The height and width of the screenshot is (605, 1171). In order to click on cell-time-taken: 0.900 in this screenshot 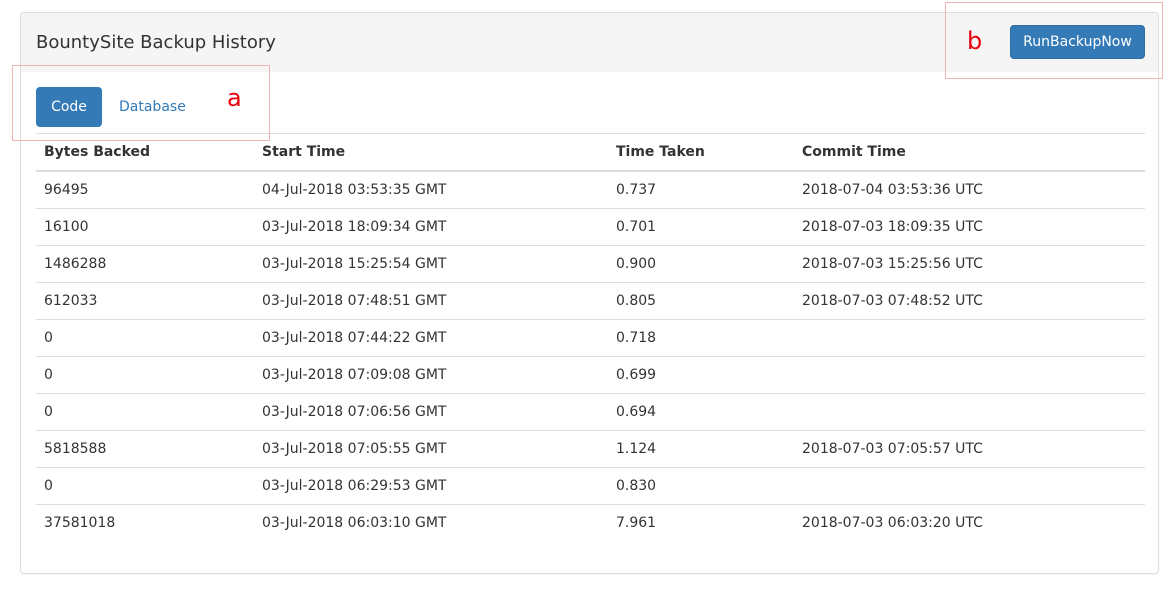, I will do `click(701, 264)`.